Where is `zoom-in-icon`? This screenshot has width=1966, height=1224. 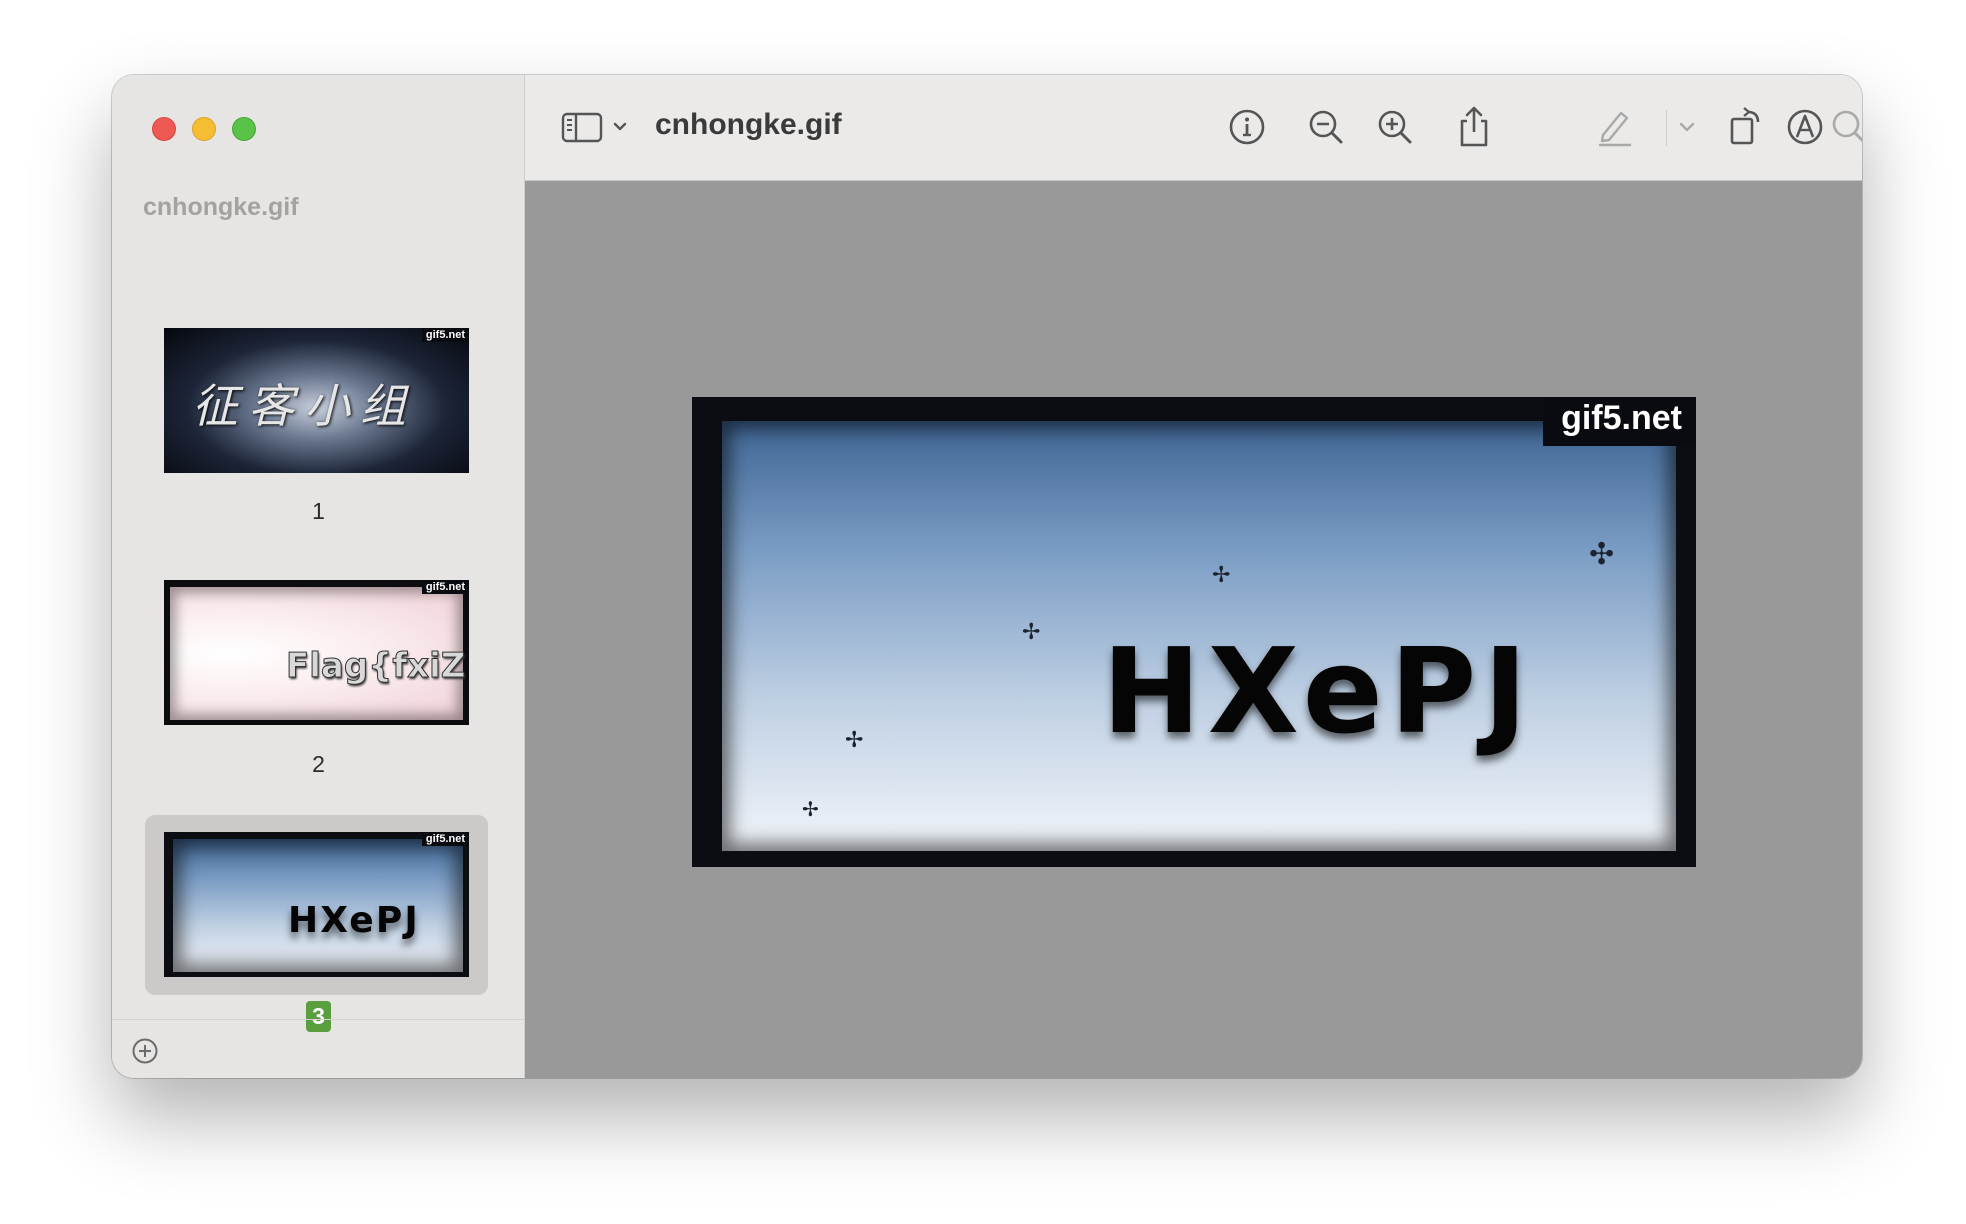 zoom-in-icon is located at coordinates (1395, 127).